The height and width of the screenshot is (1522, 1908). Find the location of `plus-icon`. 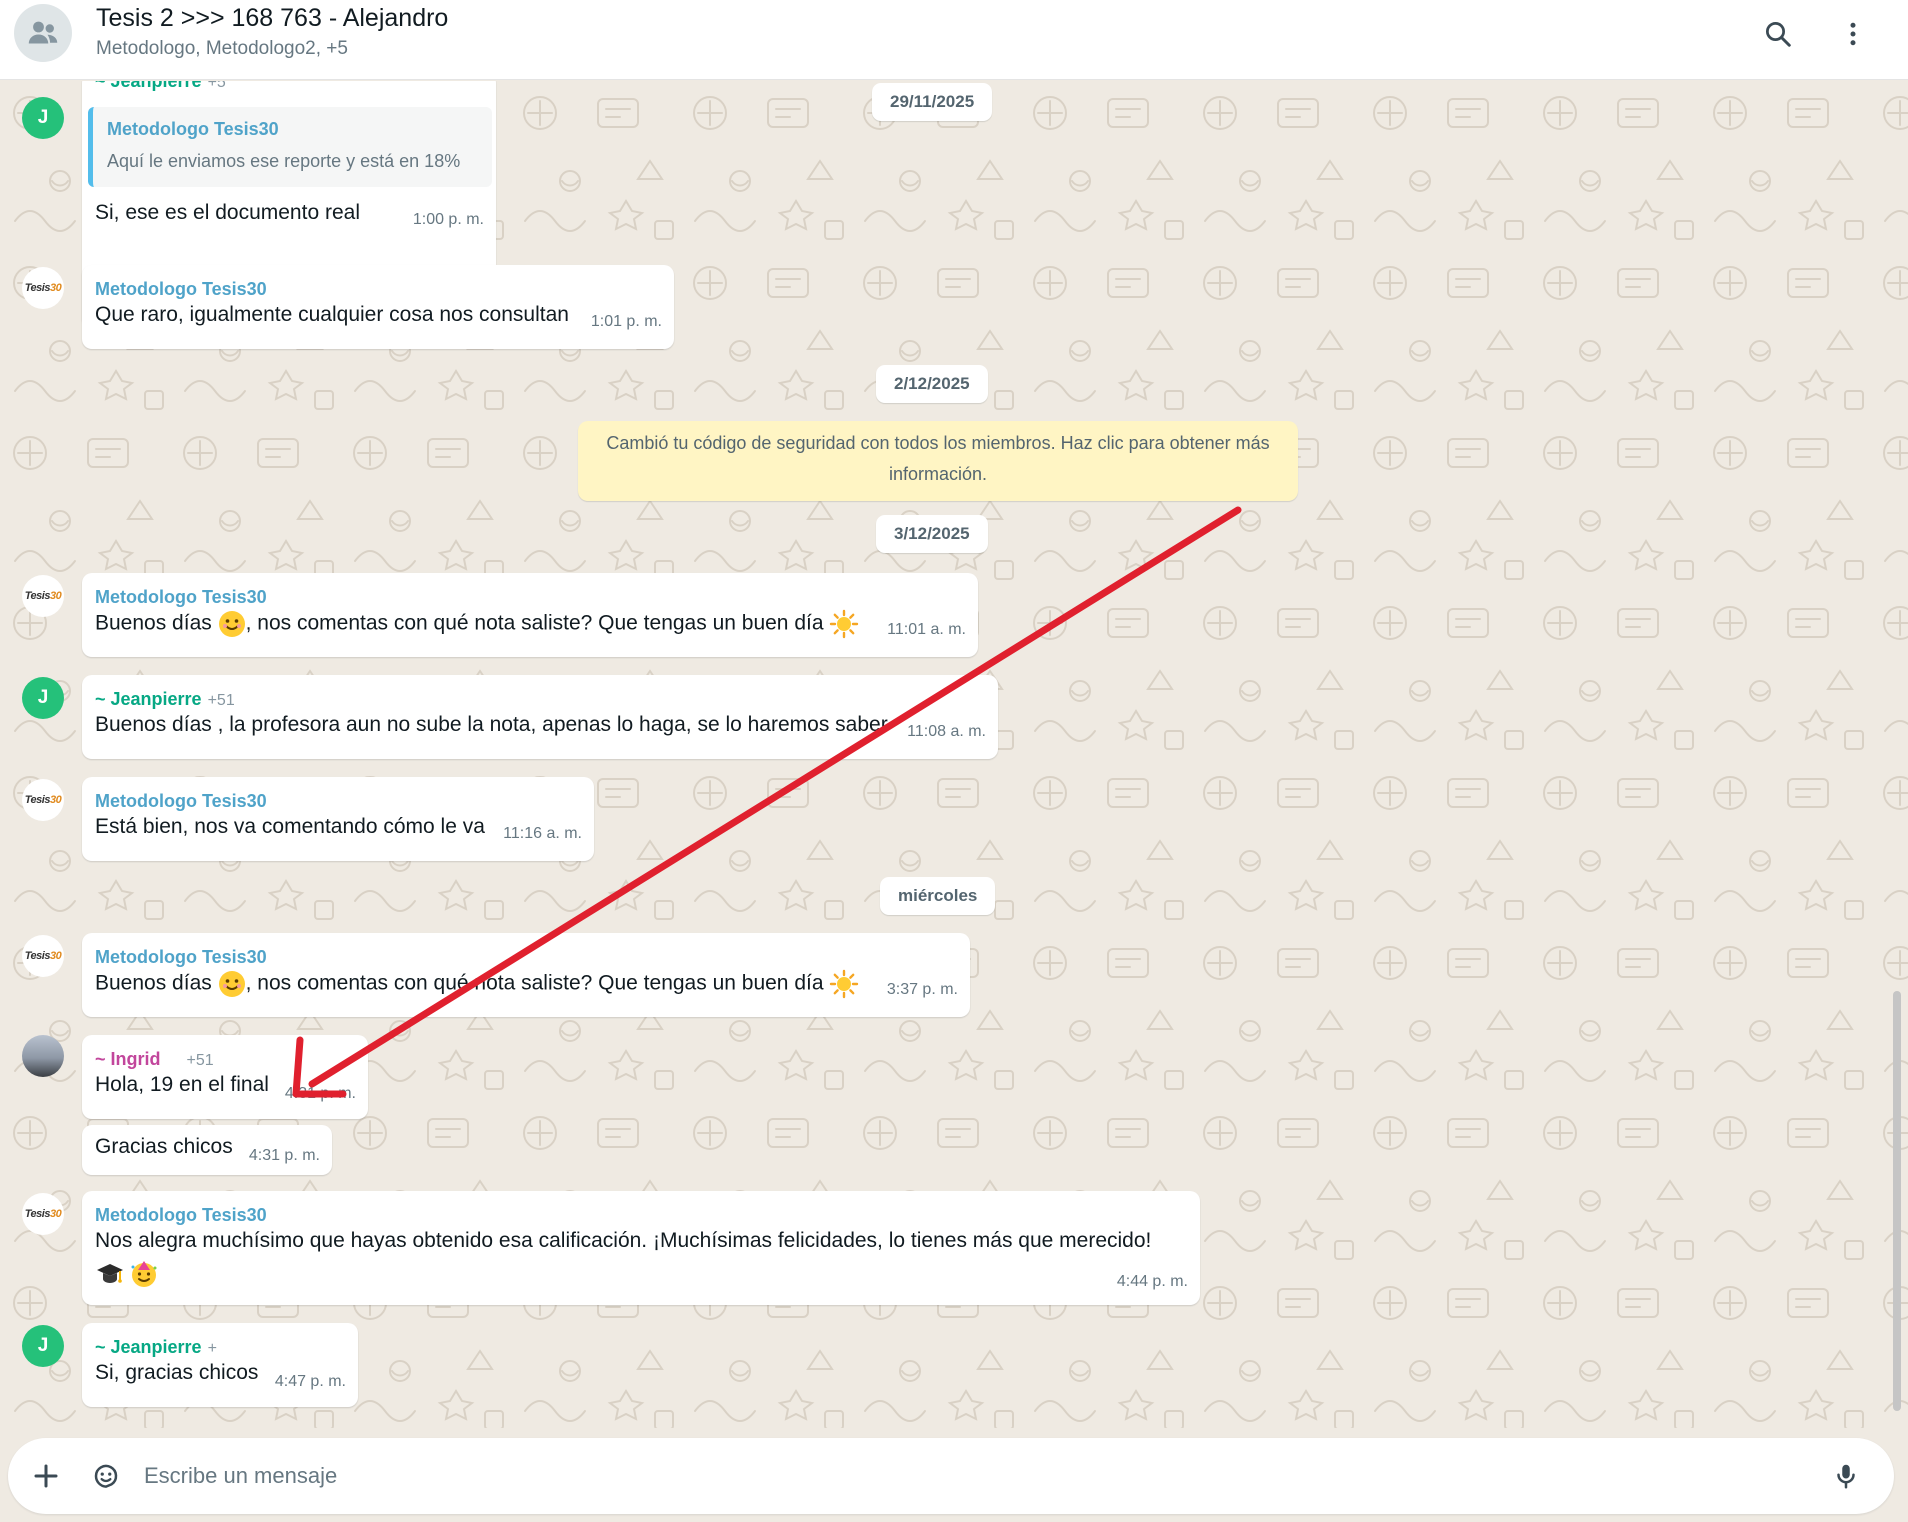

plus-icon is located at coordinates (46, 1476).